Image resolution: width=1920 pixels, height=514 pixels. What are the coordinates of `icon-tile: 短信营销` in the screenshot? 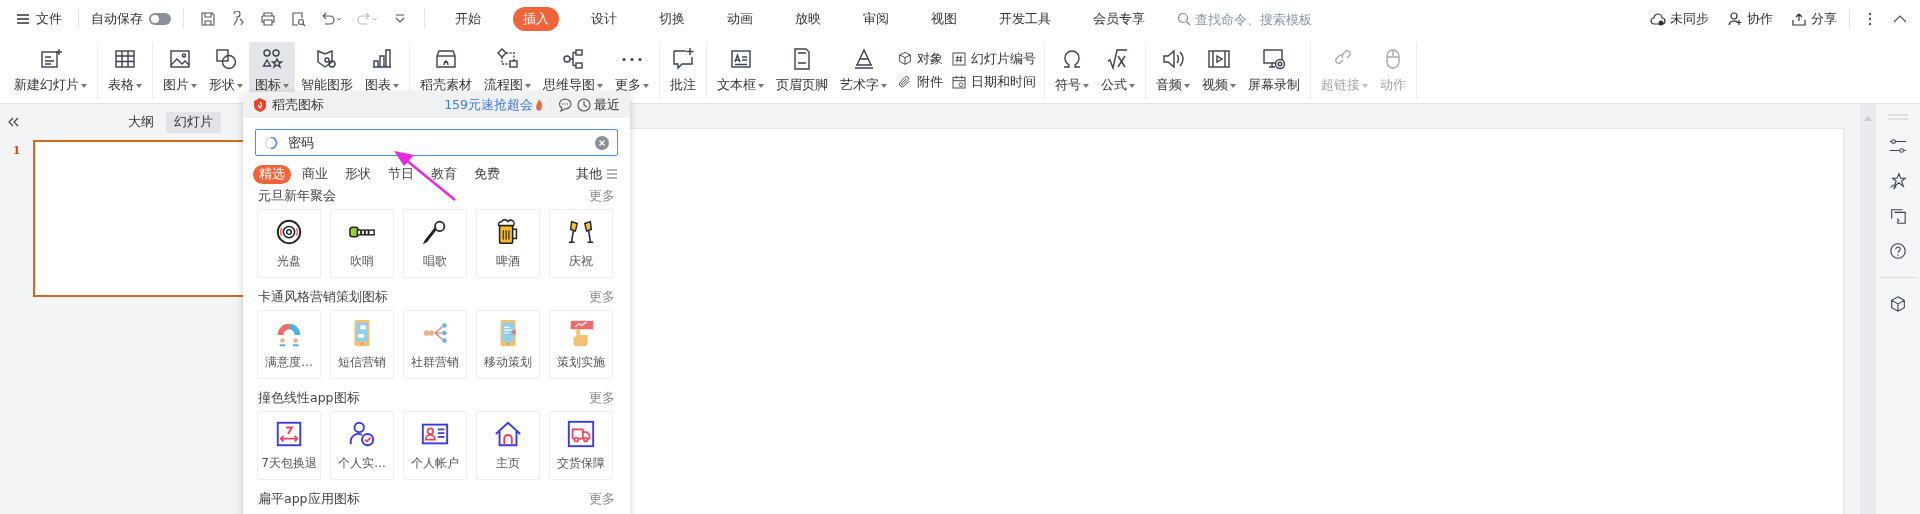 It's located at (362, 344).